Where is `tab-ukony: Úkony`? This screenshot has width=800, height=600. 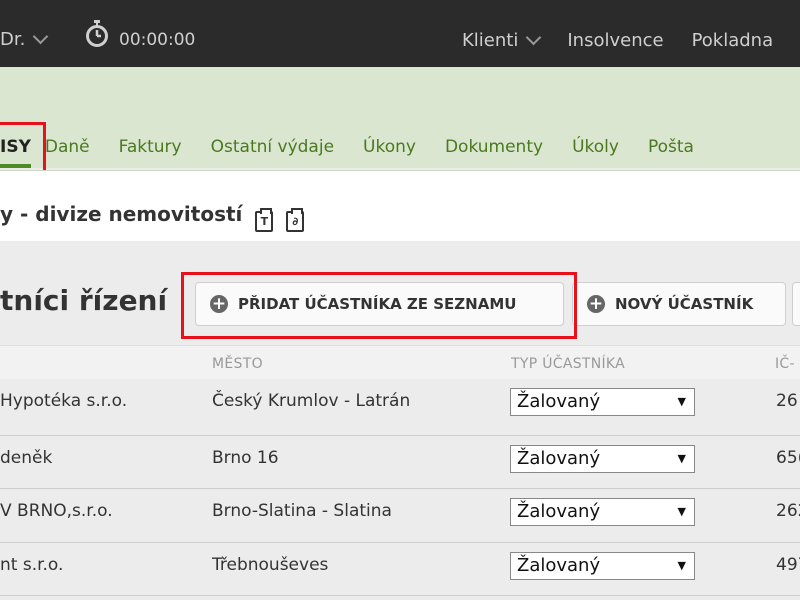
tab-ukony: Úkony is located at coordinates (389, 147).